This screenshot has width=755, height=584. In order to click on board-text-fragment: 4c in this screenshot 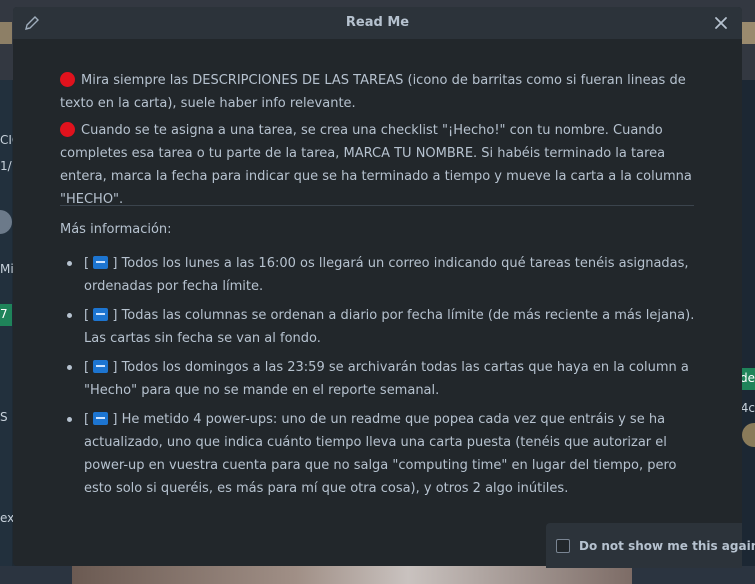, I will do `click(747, 408)`.